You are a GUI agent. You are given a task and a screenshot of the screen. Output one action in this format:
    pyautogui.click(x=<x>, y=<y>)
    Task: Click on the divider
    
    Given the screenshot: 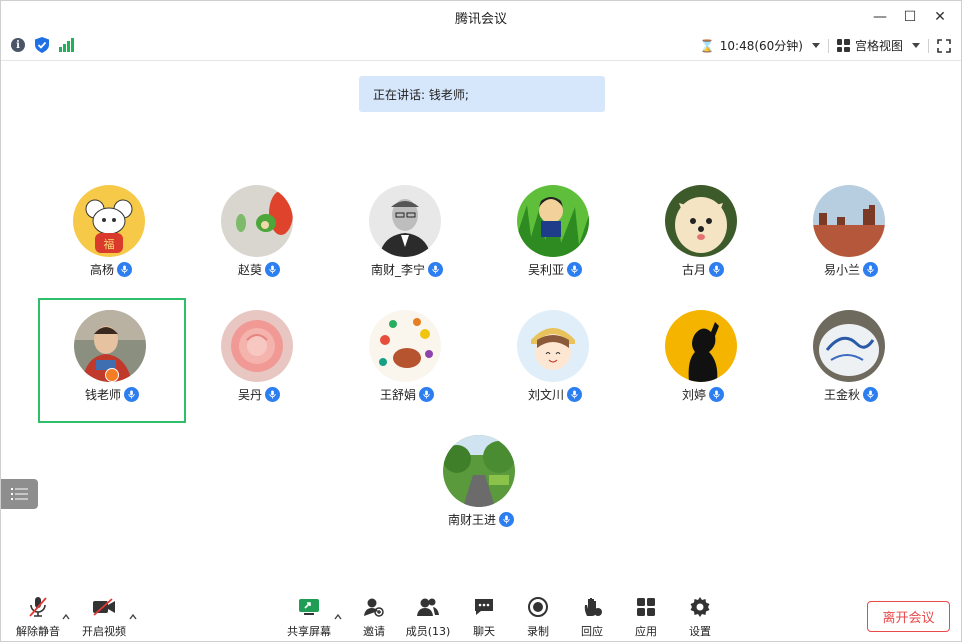 What is the action you would take?
    pyautogui.click(x=928, y=45)
    